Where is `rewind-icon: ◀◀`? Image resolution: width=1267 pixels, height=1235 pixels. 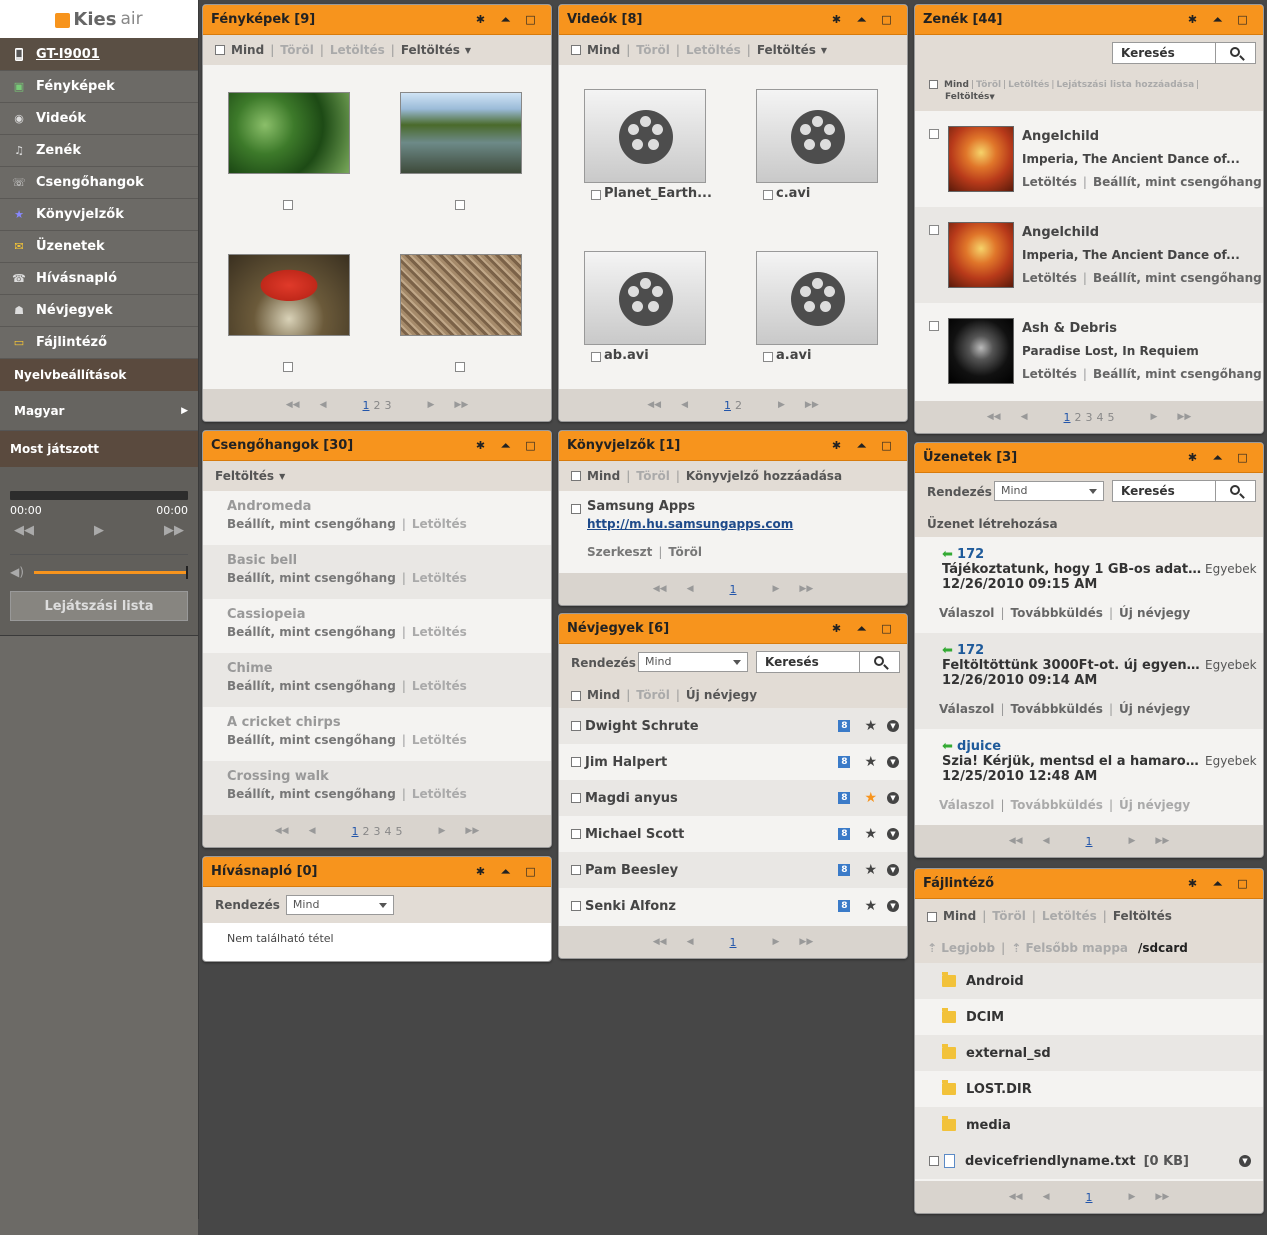 rewind-icon: ◀◀ is located at coordinates (24, 530).